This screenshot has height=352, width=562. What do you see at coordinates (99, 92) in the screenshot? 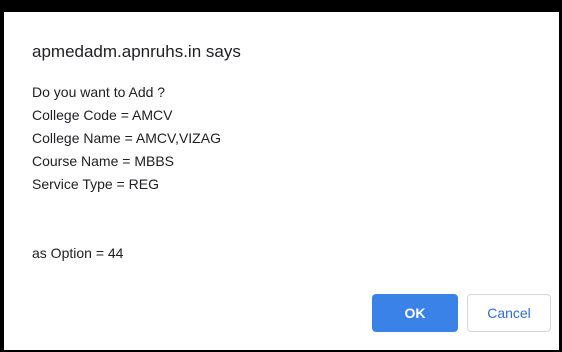
I see `message-question: Do you want to Add ?` at bounding box center [99, 92].